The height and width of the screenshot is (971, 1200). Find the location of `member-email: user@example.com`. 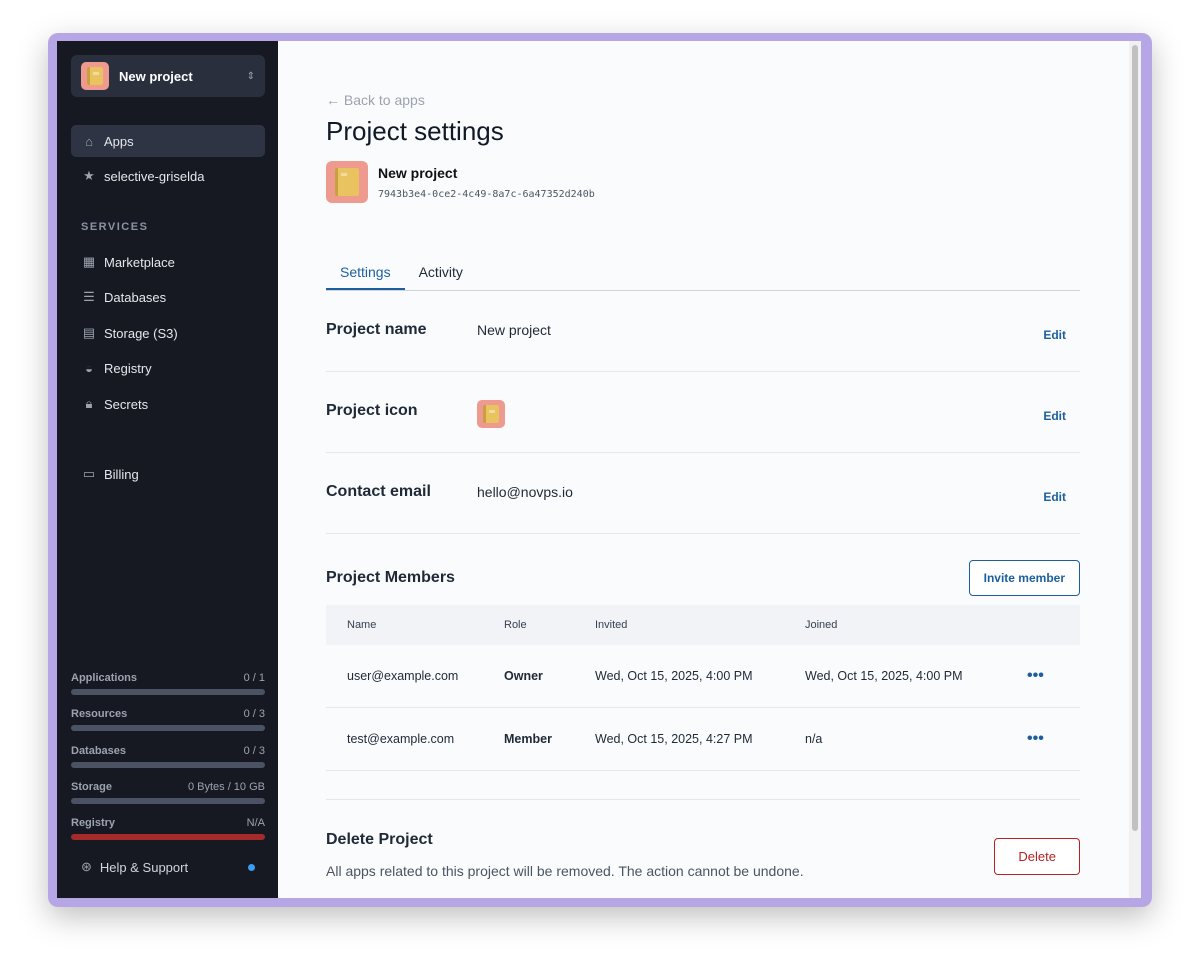

member-email: user@example.com is located at coordinates (403, 676).